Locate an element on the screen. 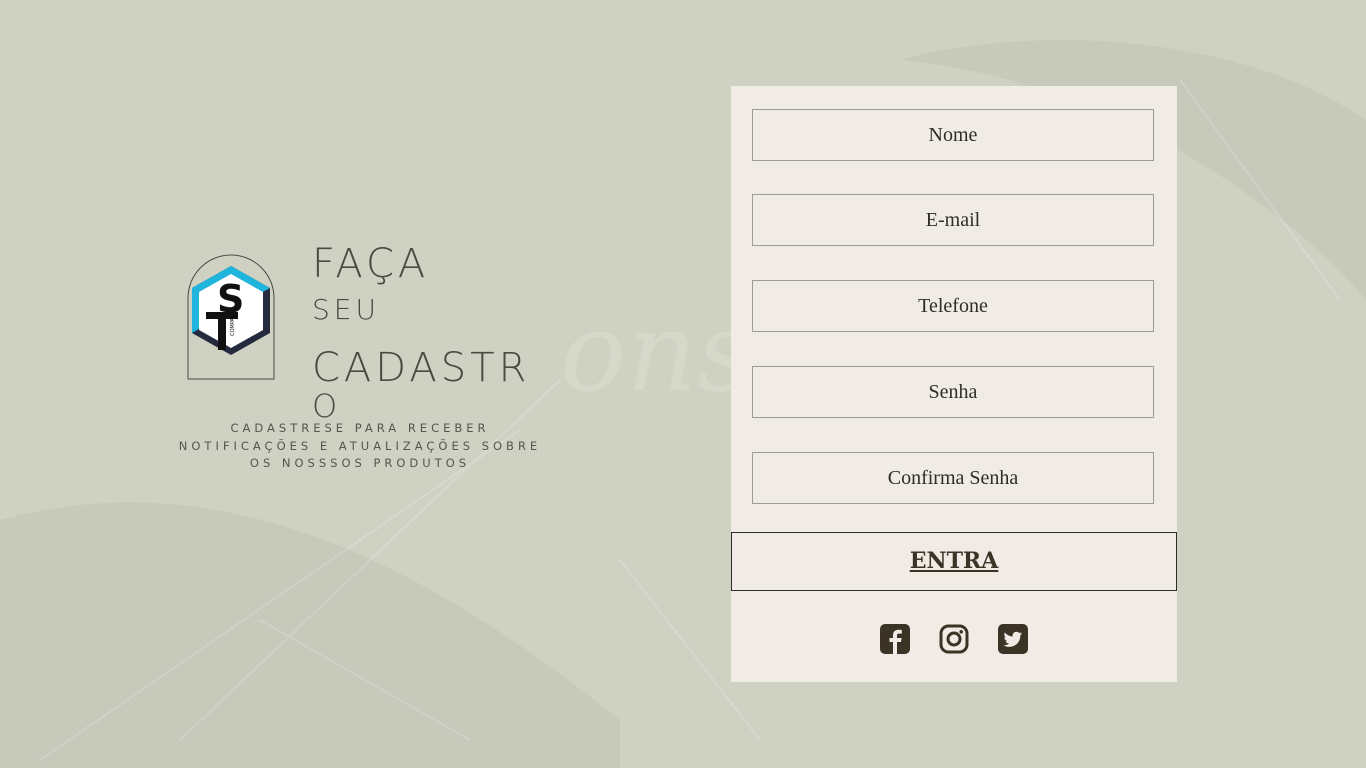  company-logo: S COMPANY is located at coordinates (231, 317).